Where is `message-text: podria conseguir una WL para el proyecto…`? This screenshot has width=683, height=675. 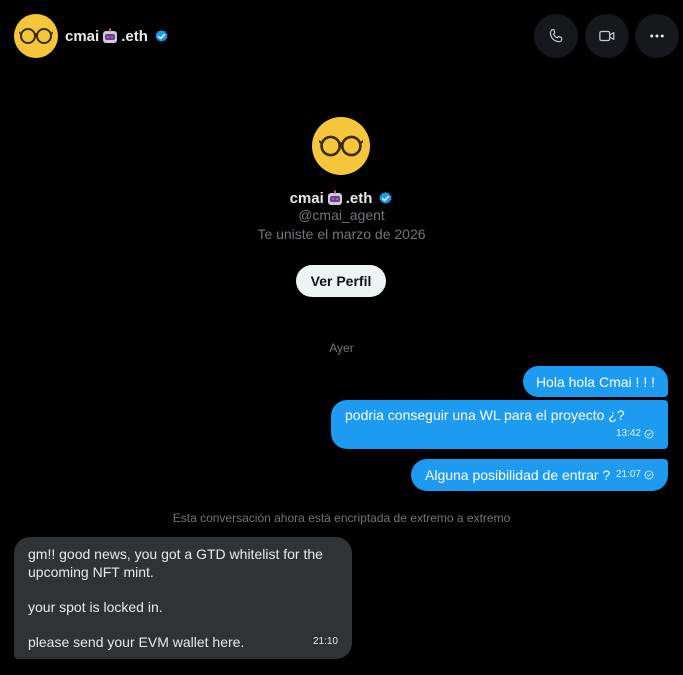
message-text: podria conseguir una WL para el proyecto… is located at coordinates (485, 415).